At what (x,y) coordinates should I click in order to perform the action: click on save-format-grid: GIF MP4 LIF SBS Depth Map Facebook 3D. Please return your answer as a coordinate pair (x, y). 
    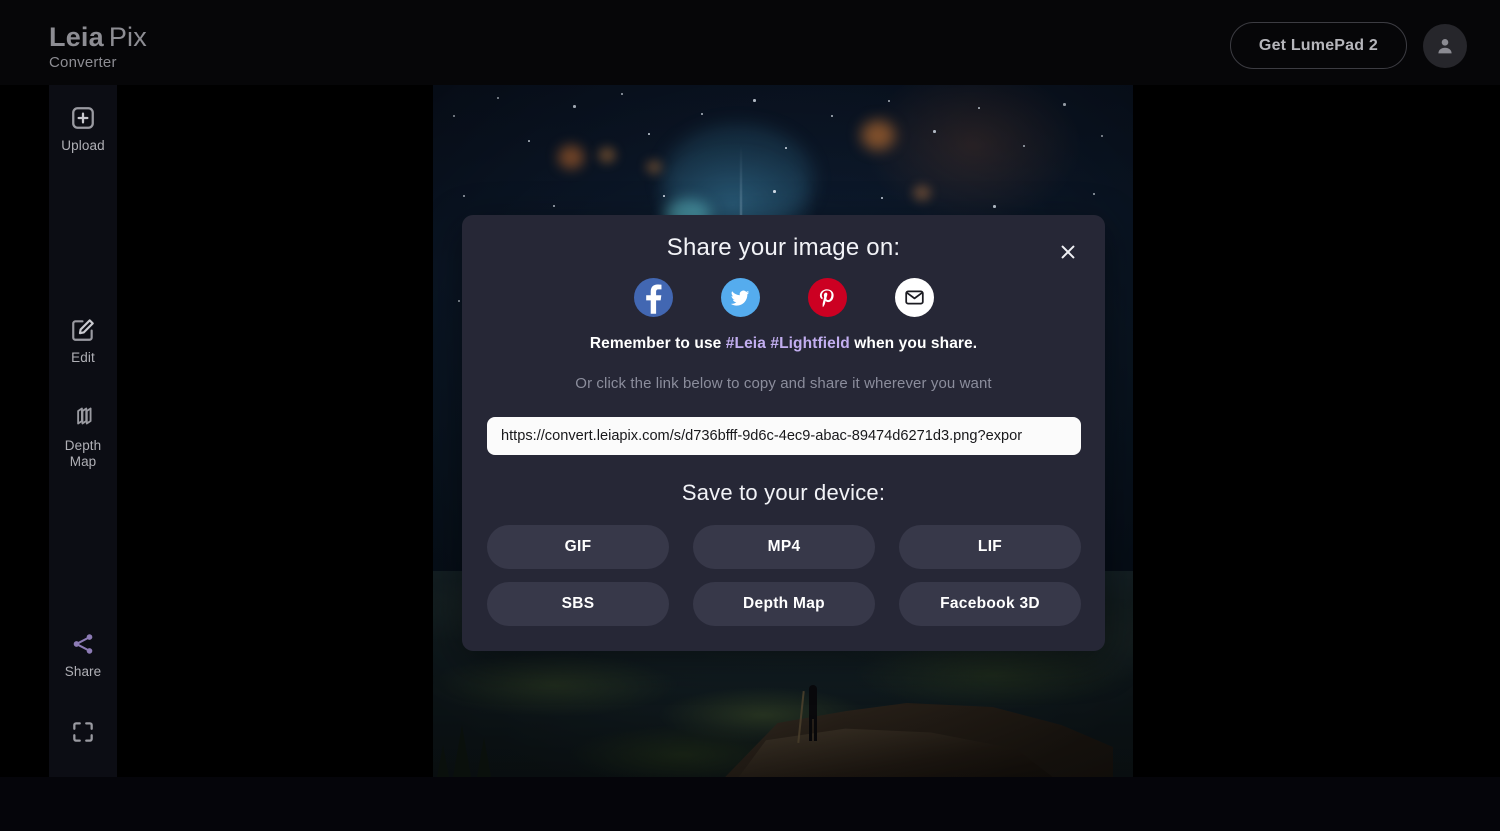
    Looking at the image, I should click on (784, 575).